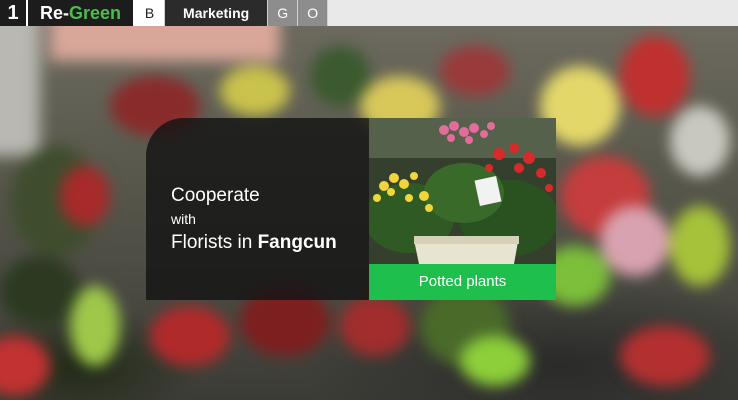 This screenshot has width=738, height=400. I want to click on potted-plants-tile: Potted plants, so click(462, 209).